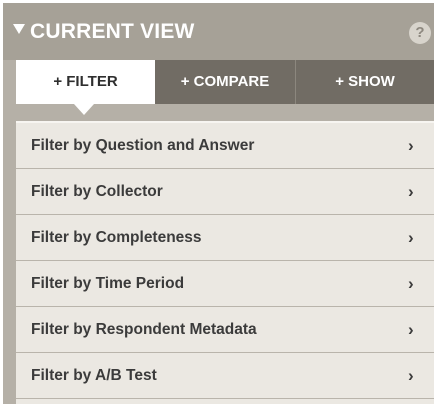 This screenshot has width=434, height=404. Describe the element at coordinates (225, 284) in the screenshot. I see `filter-item-time-period: Filter by Time Period ›` at that location.